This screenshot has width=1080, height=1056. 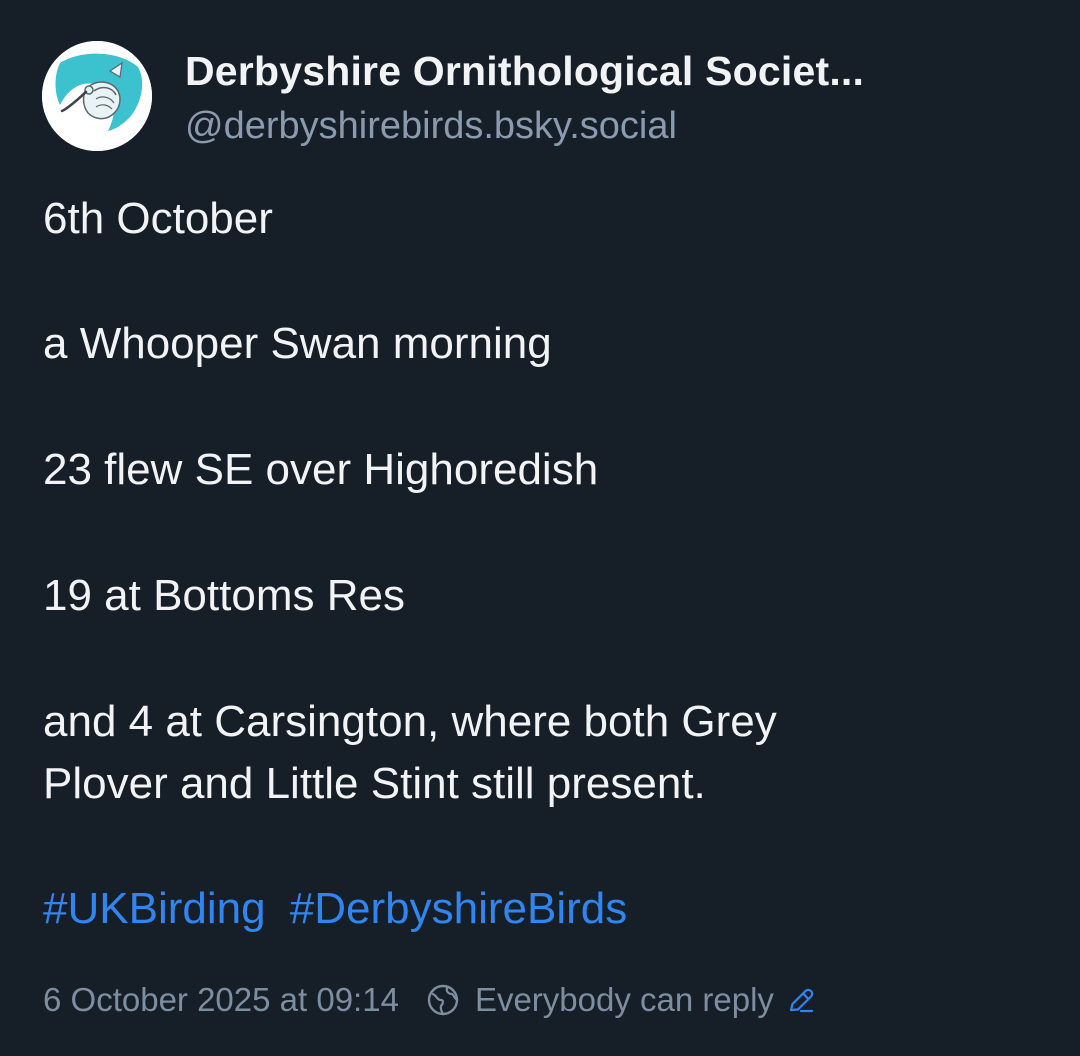 I want to click on hashtag-row: #UKBirding #DerbyshireBirds, so click(x=335, y=909).